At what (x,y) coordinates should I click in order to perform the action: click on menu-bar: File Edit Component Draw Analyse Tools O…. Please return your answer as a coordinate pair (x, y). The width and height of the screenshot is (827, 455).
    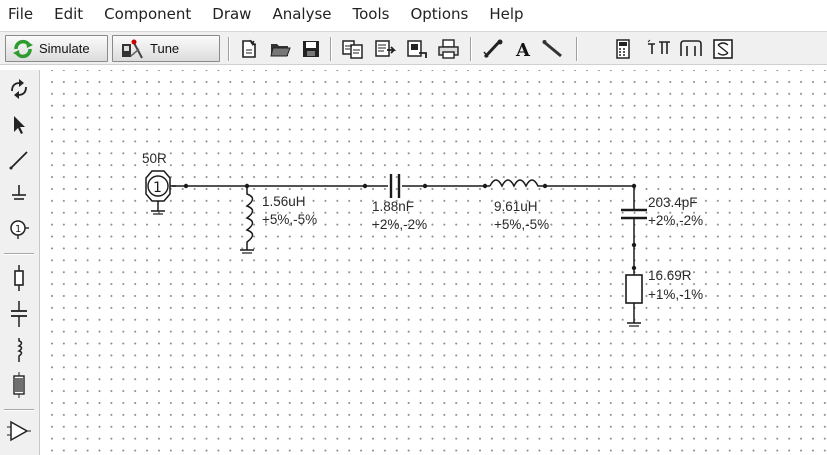
    Looking at the image, I should click on (413, 14).